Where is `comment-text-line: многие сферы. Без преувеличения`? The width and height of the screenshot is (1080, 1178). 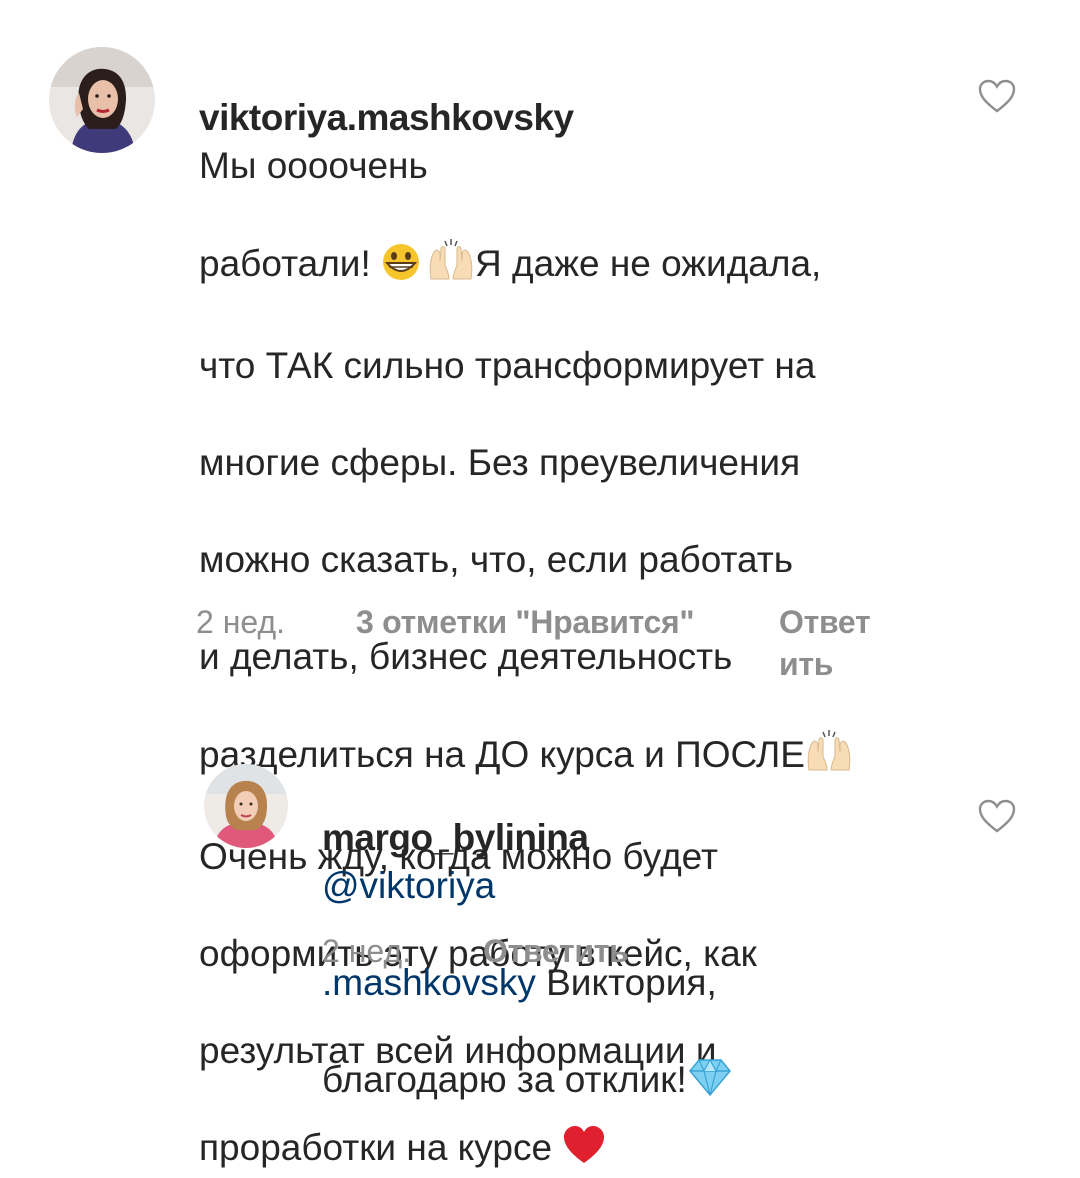
comment-text-line: многие сферы. Без преувеличения is located at coordinates (500, 462).